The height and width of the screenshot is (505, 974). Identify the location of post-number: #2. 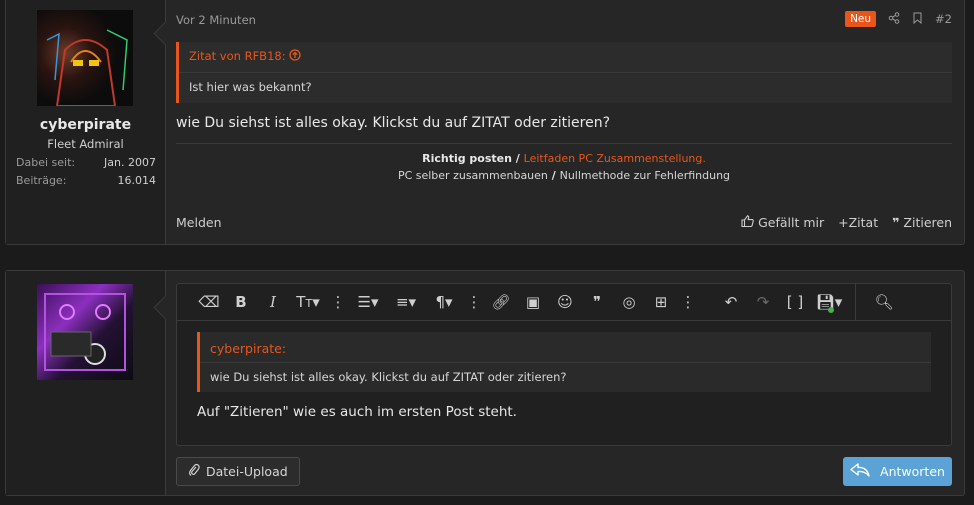
(943, 19).